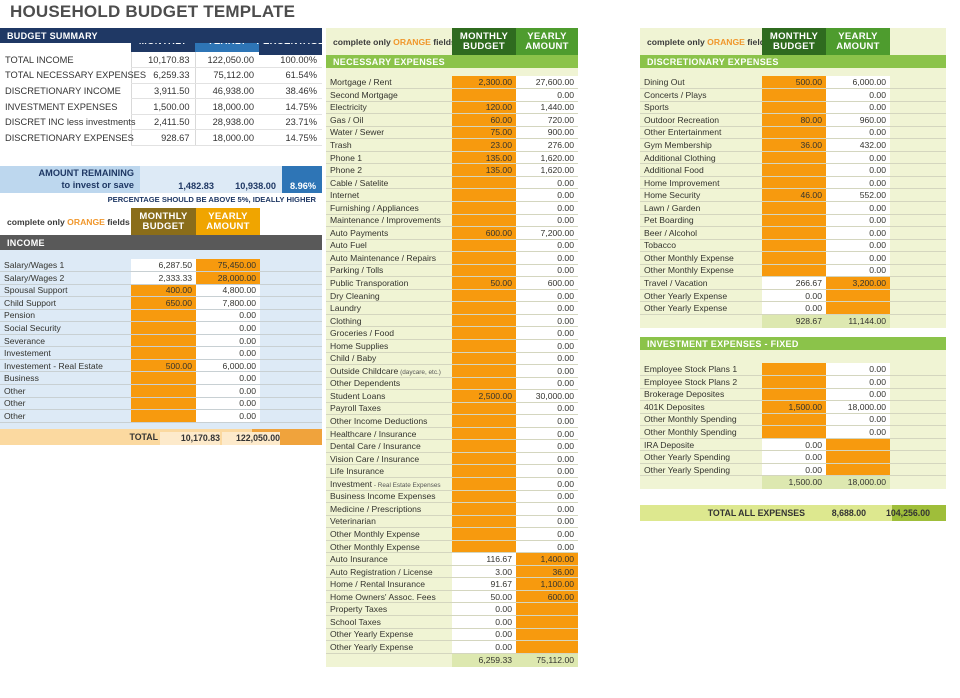 The height and width of the screenshot is (698, 960). I want to click on row-yearly-value: 7,200.00, so click(547, 233).